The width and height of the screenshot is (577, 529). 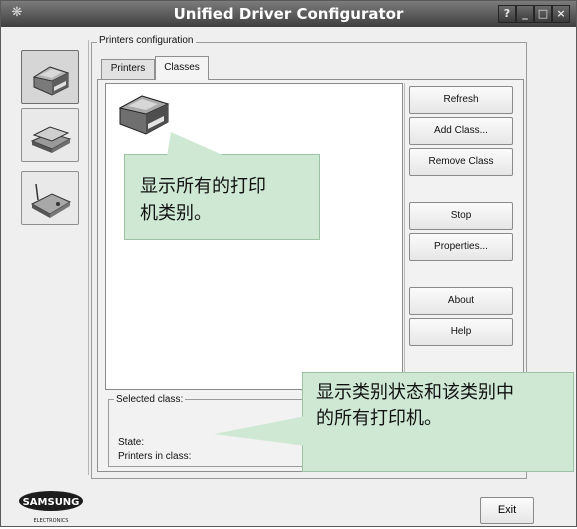 What do you see at coordinates (88, 257) in the screenshot?
I see `sidebar-divider` at bounding box center [88, 257].